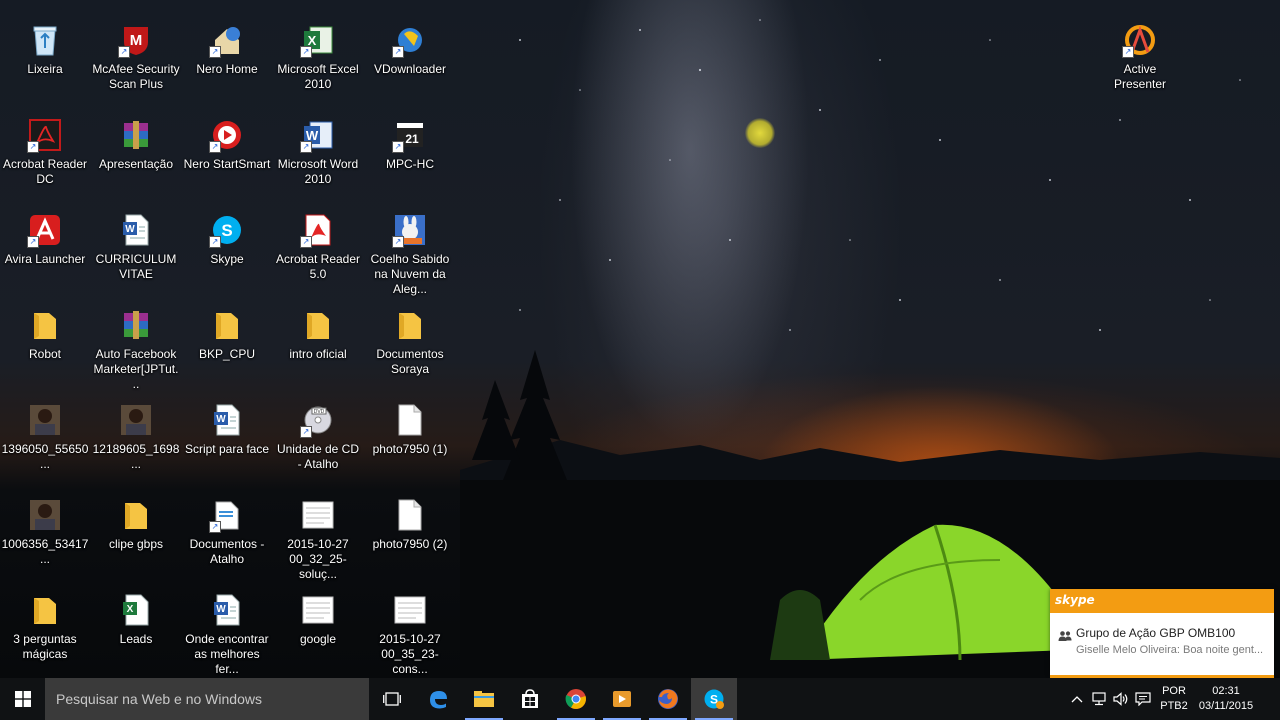  I want to click on desktop-icon: DVD ↗ Unidade de CD - Atalho, so click(318, 436).